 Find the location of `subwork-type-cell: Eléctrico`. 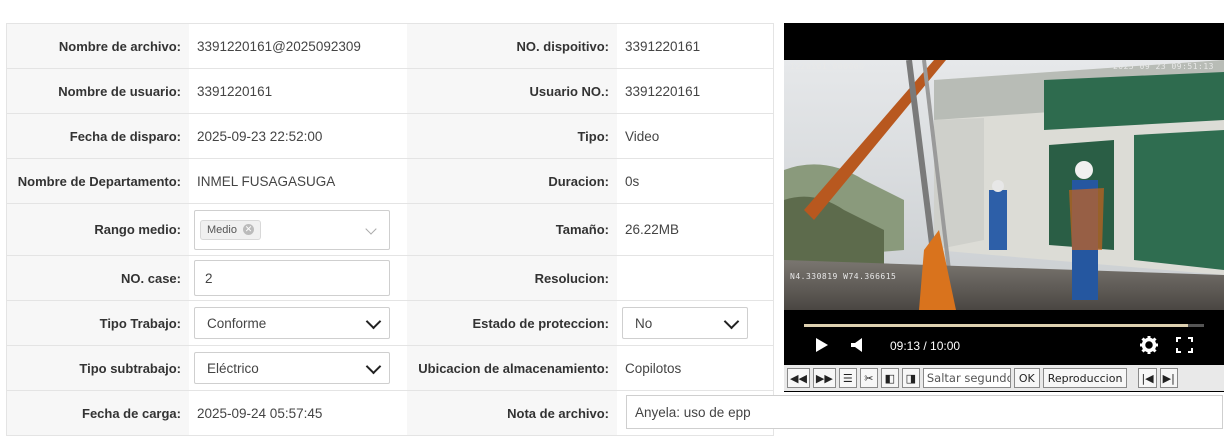

subwork-type-cell: Eléctrico is located at coordinates (298, 368).